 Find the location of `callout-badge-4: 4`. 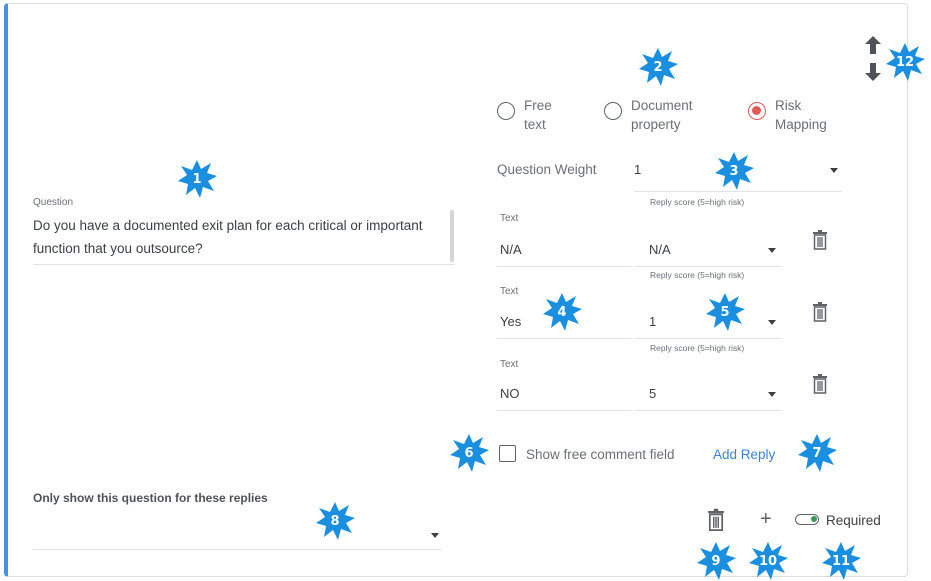

callout-badge-4: 4 is located at coordinates (562, 312).